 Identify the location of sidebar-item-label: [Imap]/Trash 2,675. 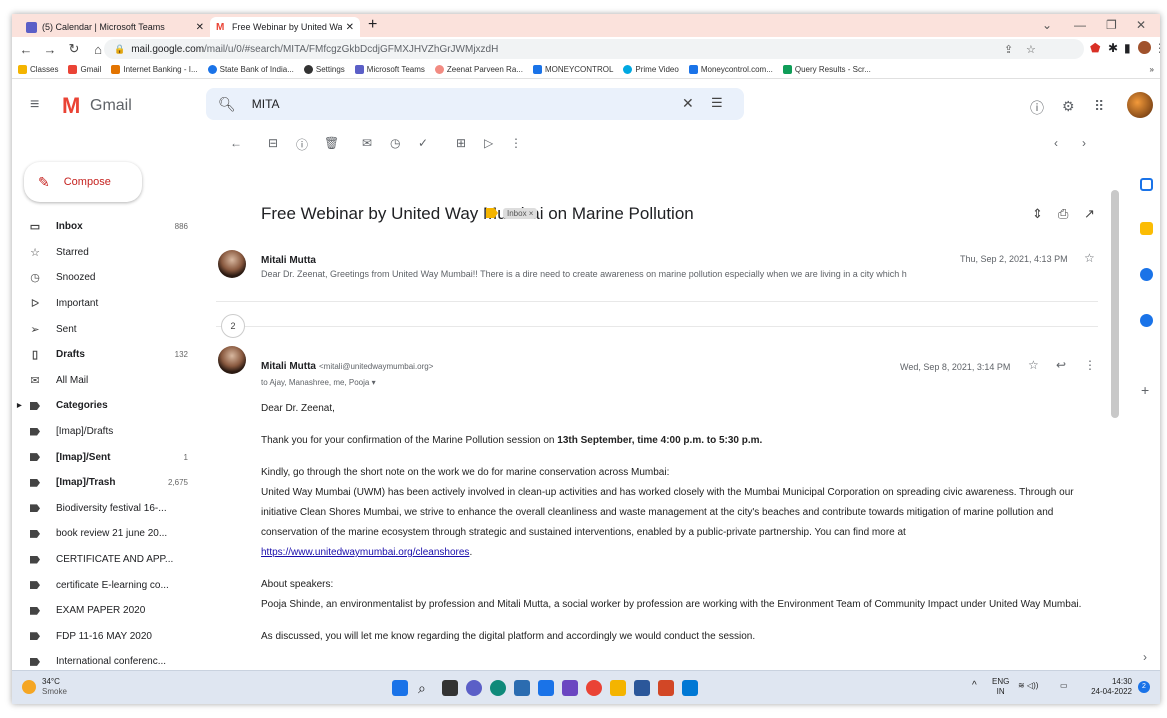
(108, 483).